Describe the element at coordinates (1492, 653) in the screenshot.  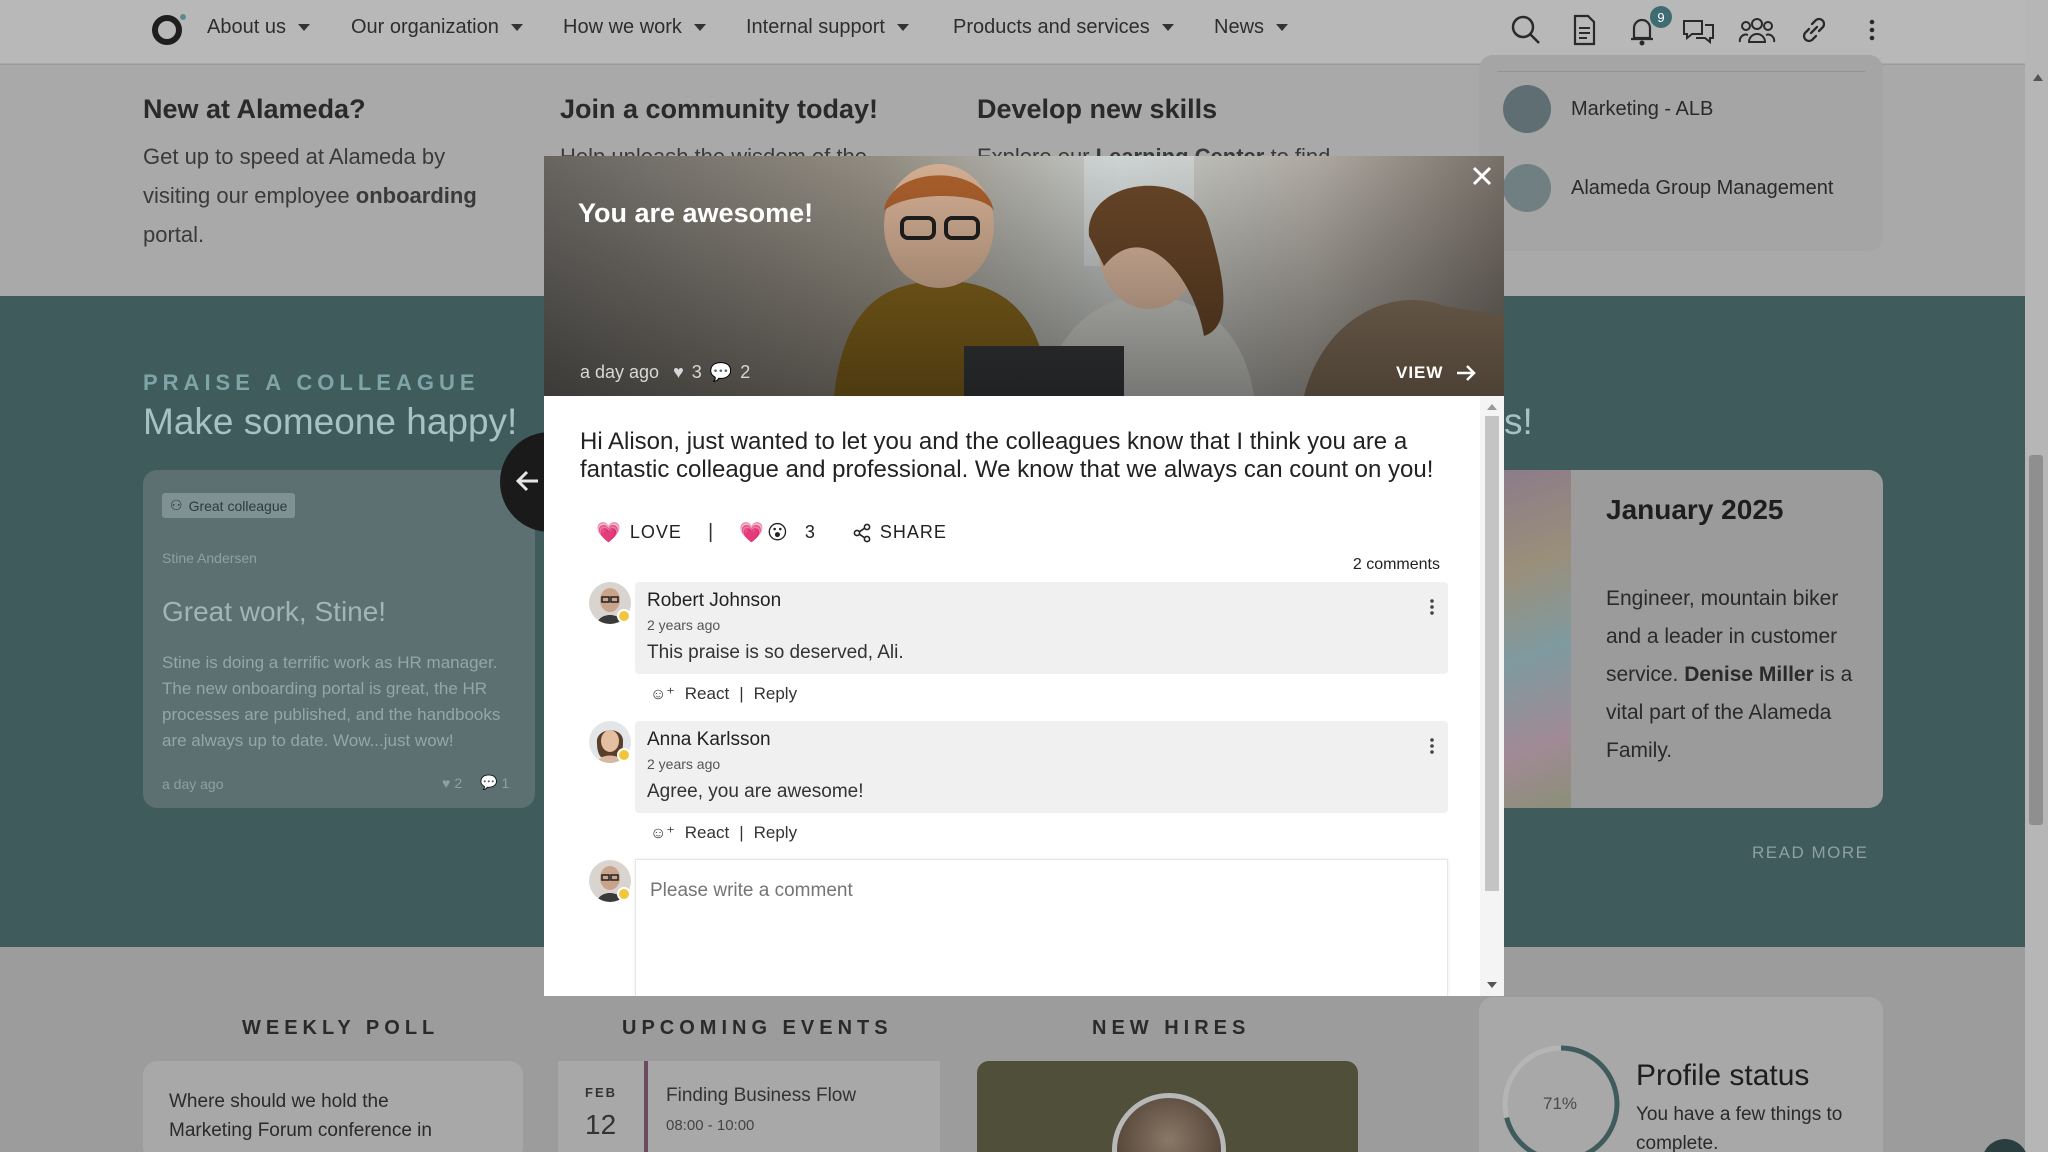
I see `modal-scrollbar-thumb` at that location.